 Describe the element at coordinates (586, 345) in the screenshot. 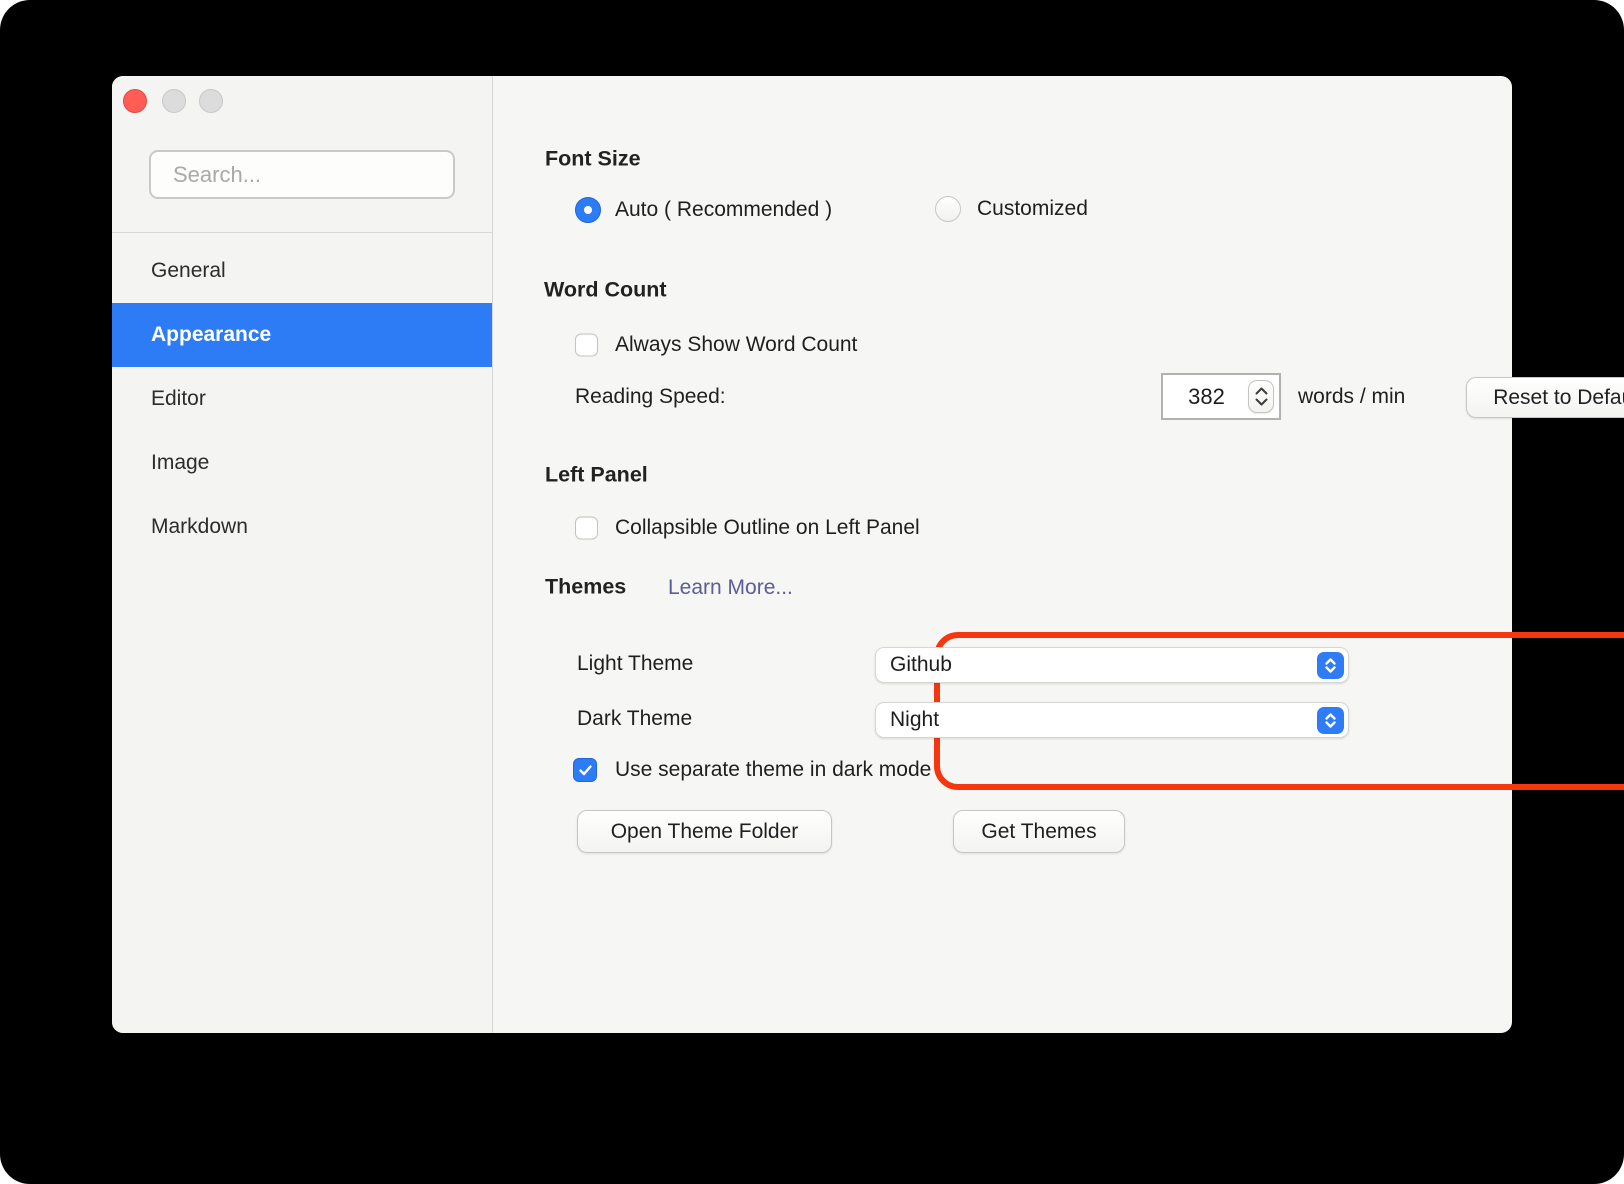

I see `always-show-word-count-checkbox` at that location.